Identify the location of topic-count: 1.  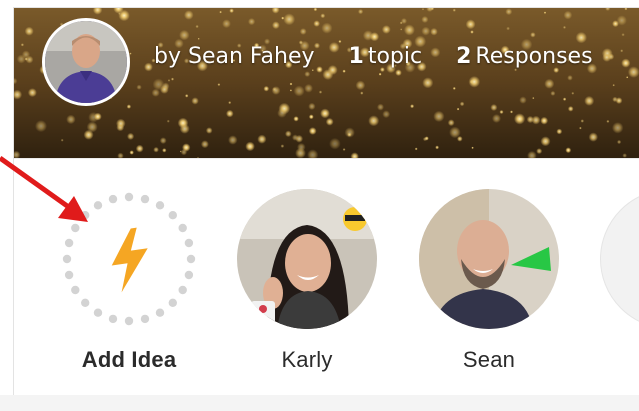
(356, 56).